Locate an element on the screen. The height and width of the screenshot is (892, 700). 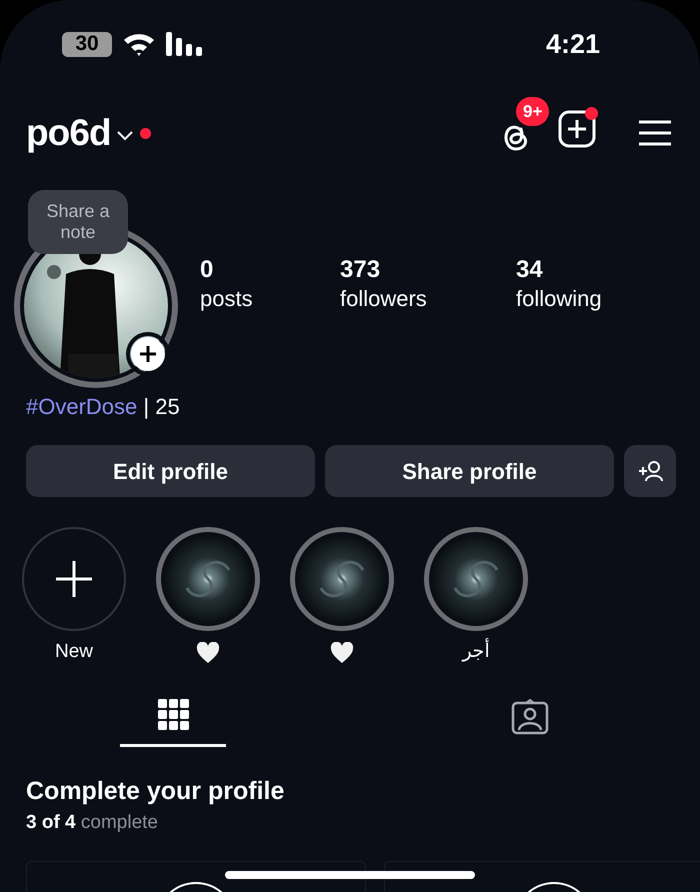
notification-badge: 9+ is located at coordinates (533, 111).